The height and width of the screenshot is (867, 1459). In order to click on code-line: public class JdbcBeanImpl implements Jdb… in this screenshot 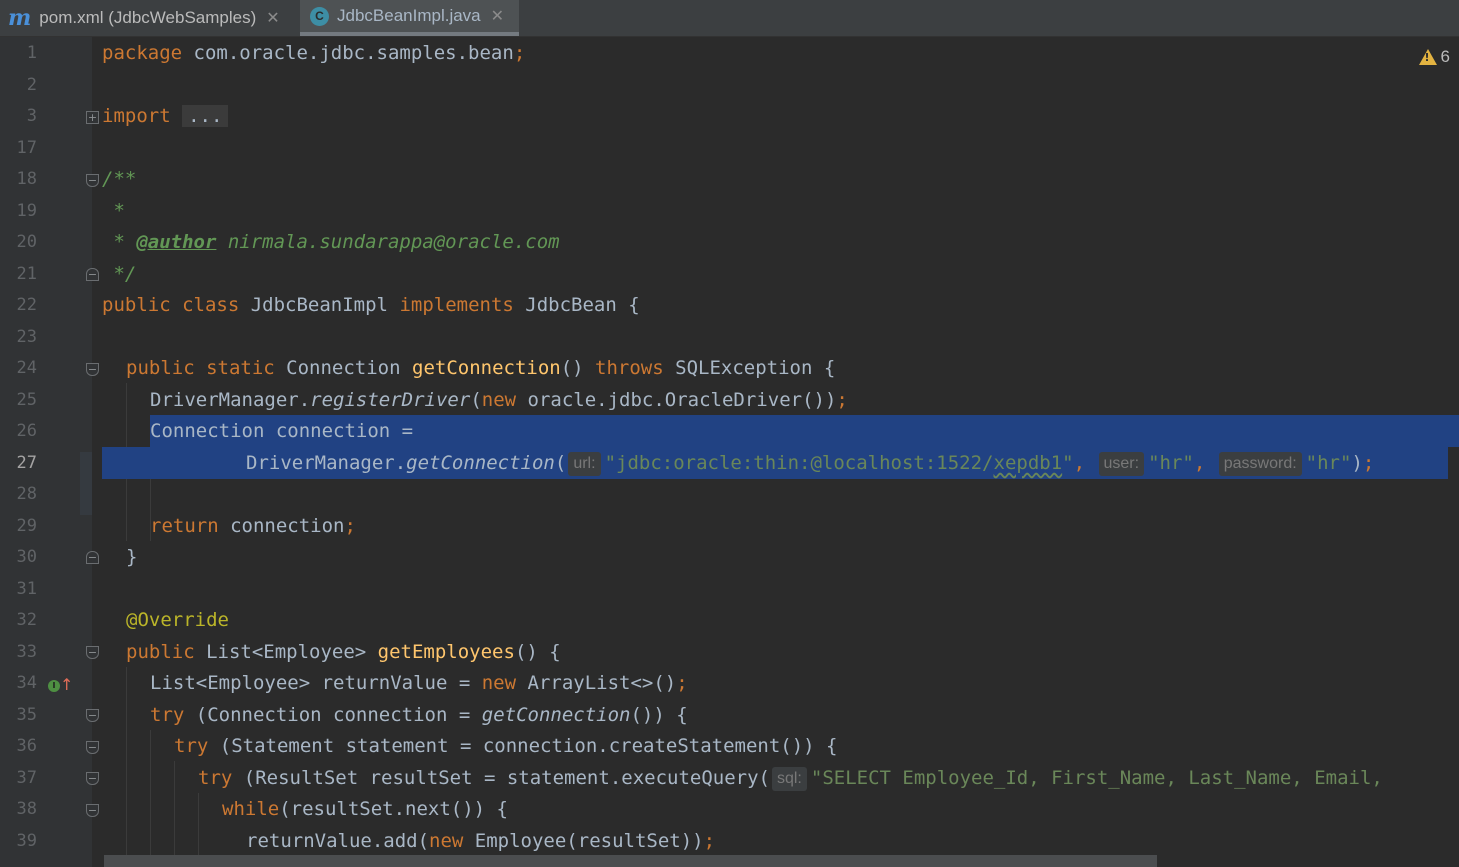, I will do `click(371, 305)`.